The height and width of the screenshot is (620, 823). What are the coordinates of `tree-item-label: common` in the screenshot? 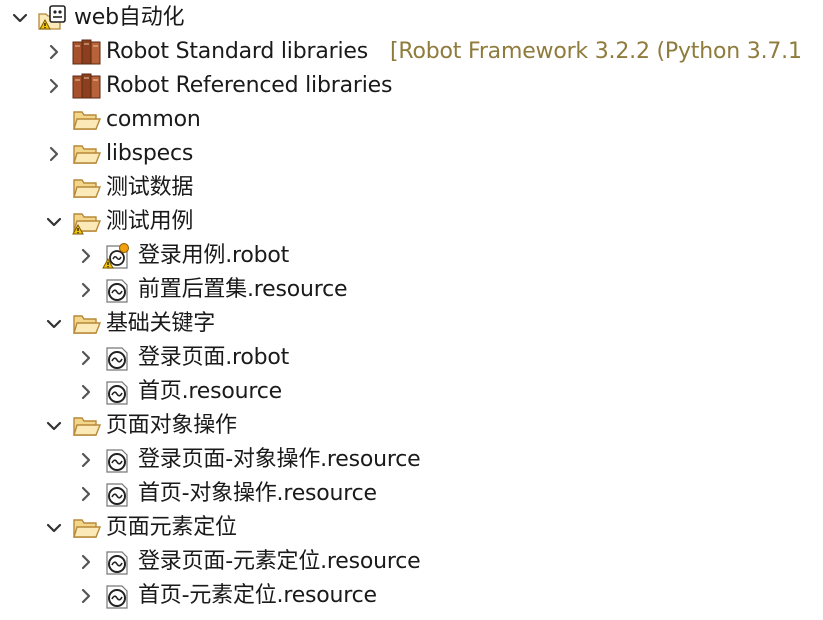 It's located at (153, 119).